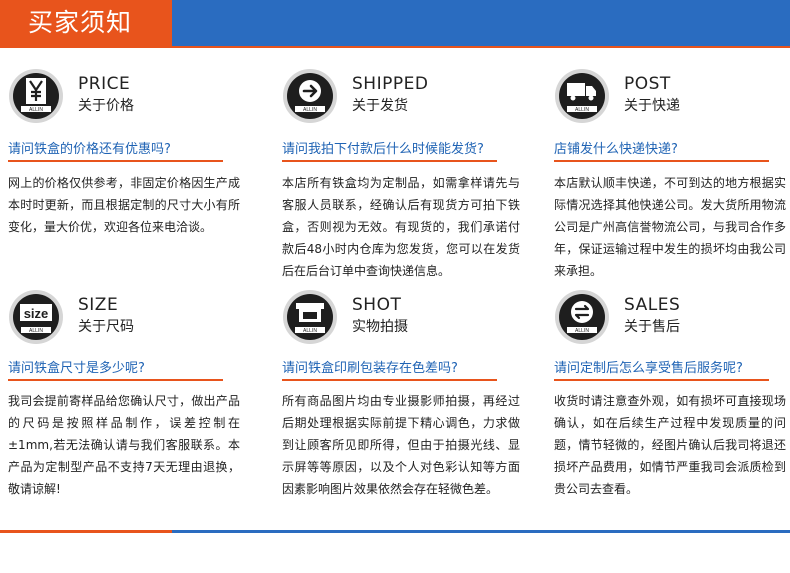 Image resolution: width=790 pixels, height=573 pixels. What do you see at coordinates (616, 149) in the screenshot?
I see `faq-question: 店铺发什么快递快递?` at bounding box center [616, 149].